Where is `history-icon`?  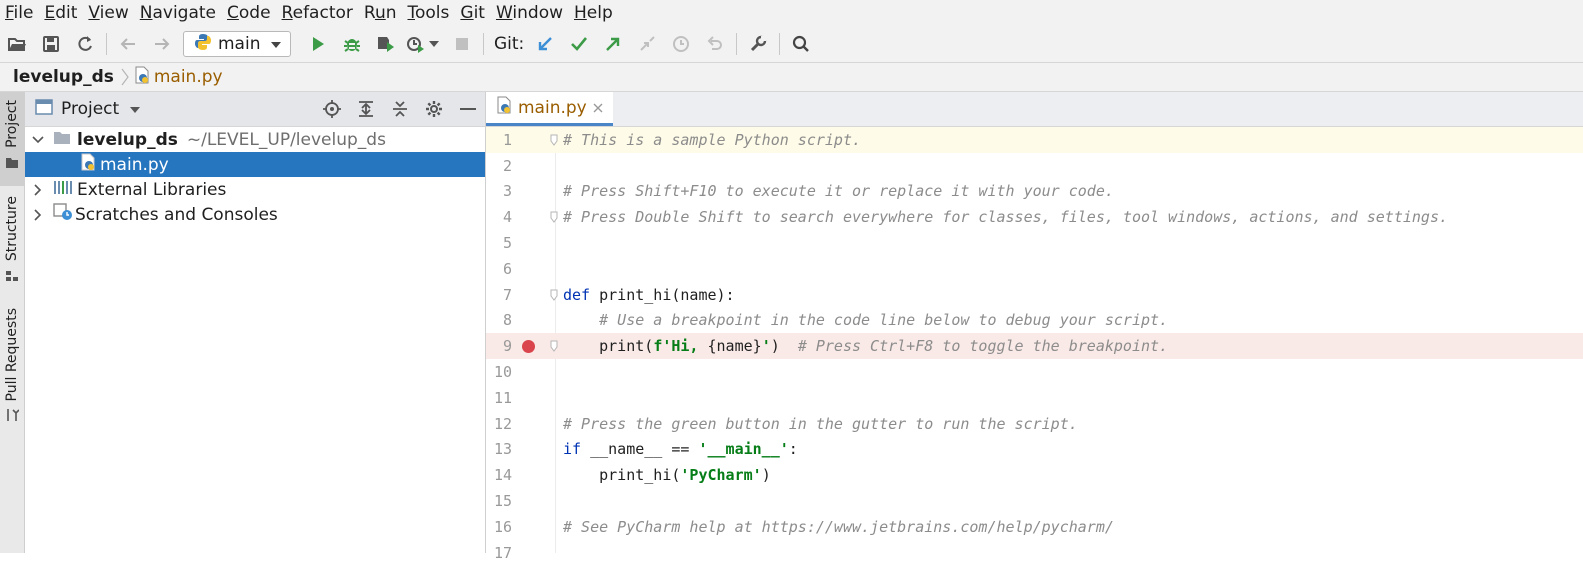 history-icon is located at coordinates (681, 44).